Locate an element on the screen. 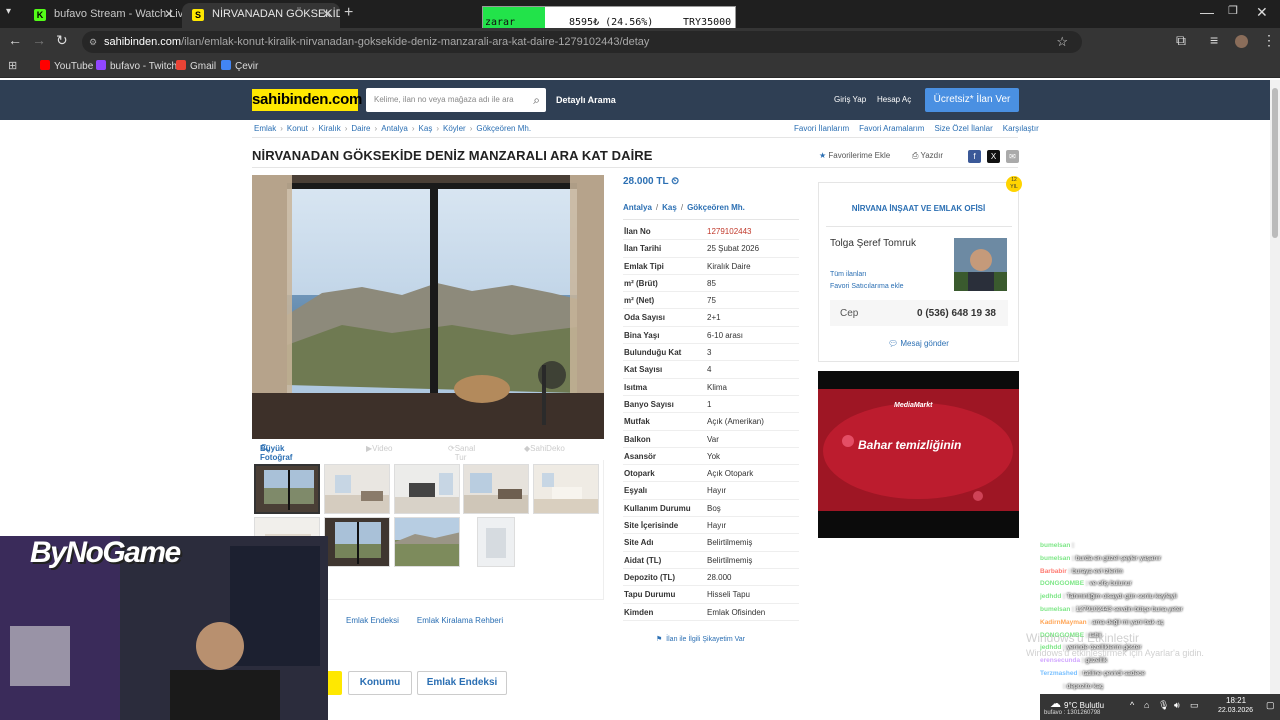 This screenshot has height=720, width=1280. mic-icon: 🎙︎ is located at coordinates (1163, 705).